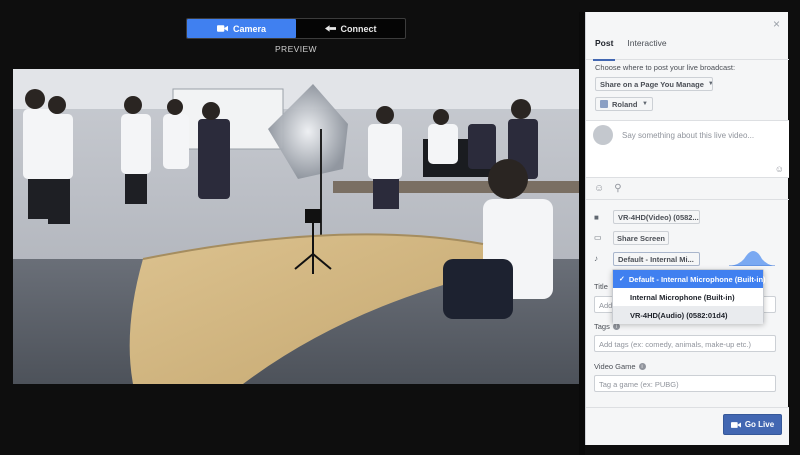 This screenshot has width=800, height=455. What do you see at coordinates (222, 28) in the screenshot?
I see `camera-icon` at bounding box center [222, 28].